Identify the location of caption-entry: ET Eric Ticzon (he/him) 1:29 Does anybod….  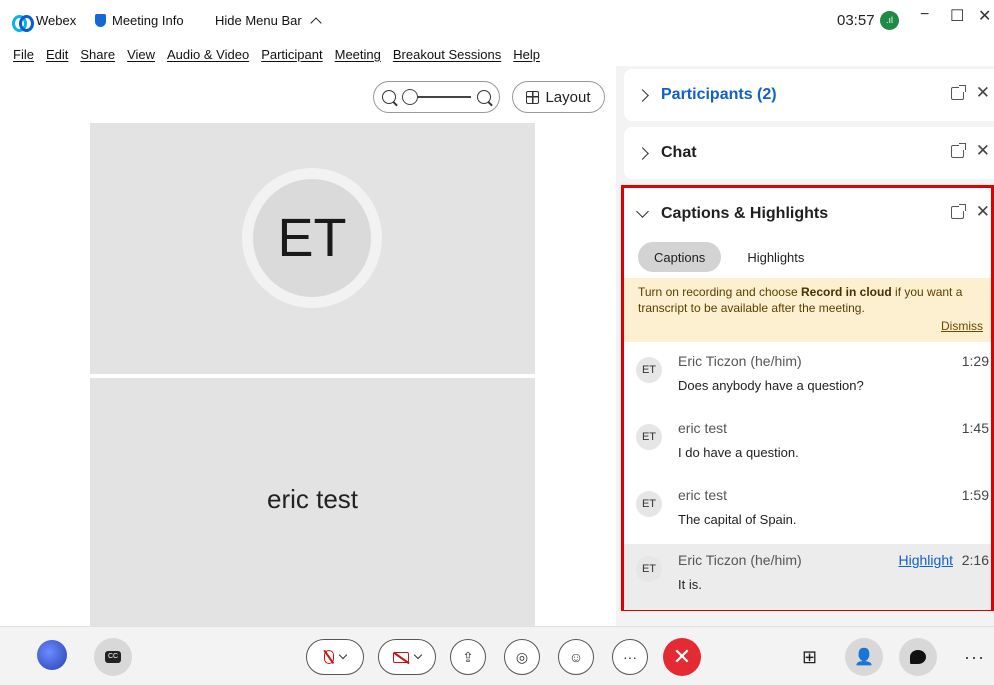
(807, 378).